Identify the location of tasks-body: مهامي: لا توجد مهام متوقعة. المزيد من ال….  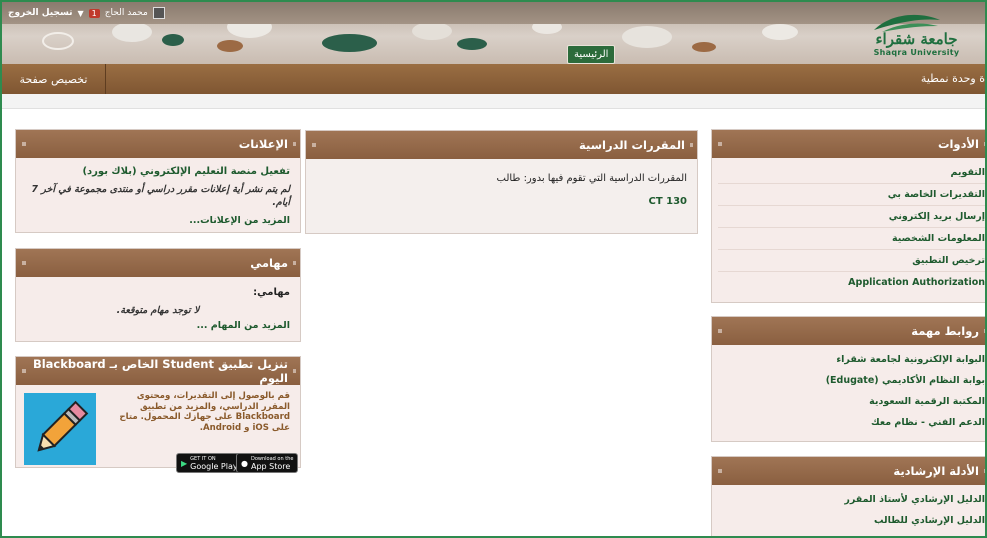
(158, 307).